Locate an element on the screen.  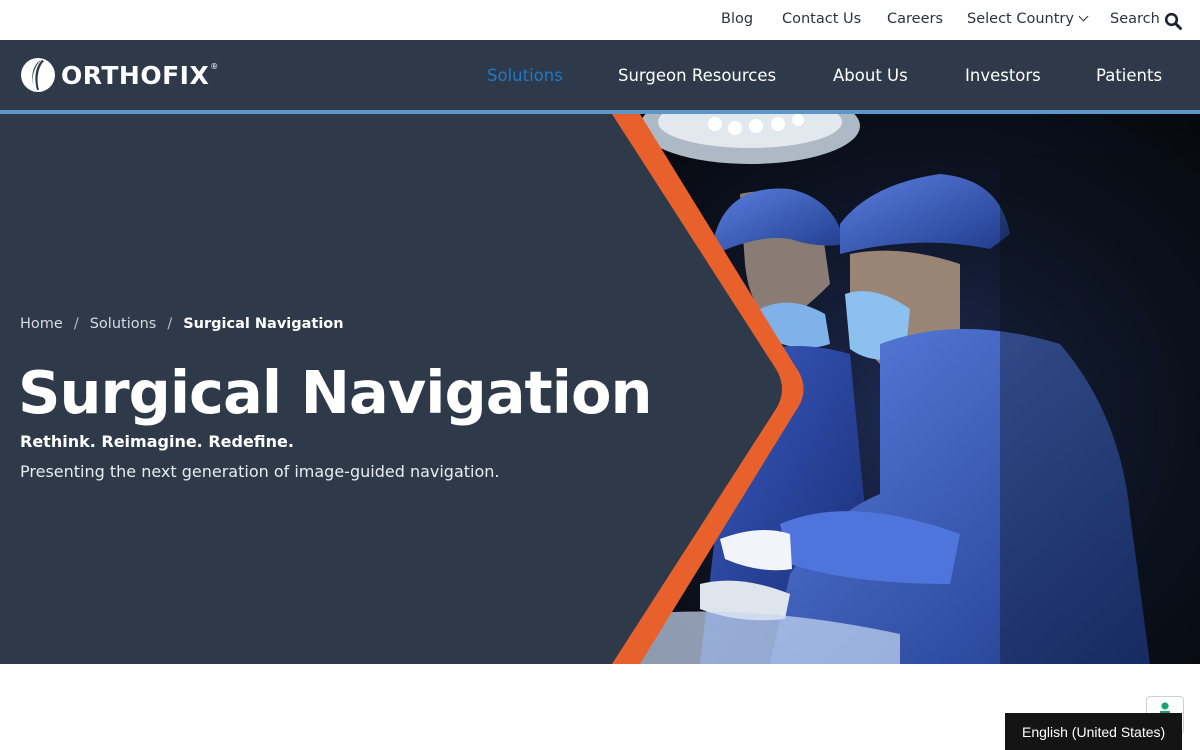
breadcrumb-home: Home is located at coordinates (41, 324).